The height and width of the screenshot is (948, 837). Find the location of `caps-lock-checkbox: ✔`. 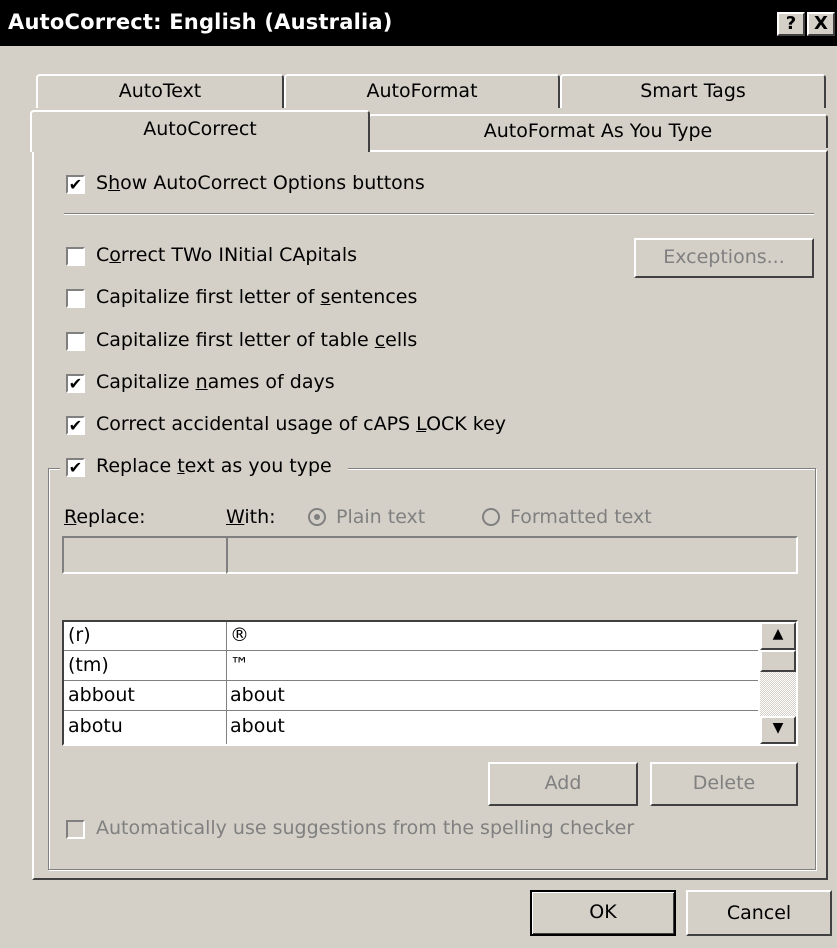

caps-lock-checkbox: ✔ is located at coordinates (75, 425).